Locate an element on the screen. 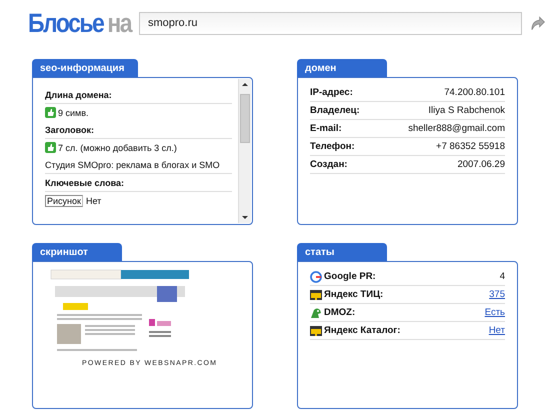 The width and height of the screenshot is (549, 418). domain-input: smopro.ru is located at coordinates (330, 23).